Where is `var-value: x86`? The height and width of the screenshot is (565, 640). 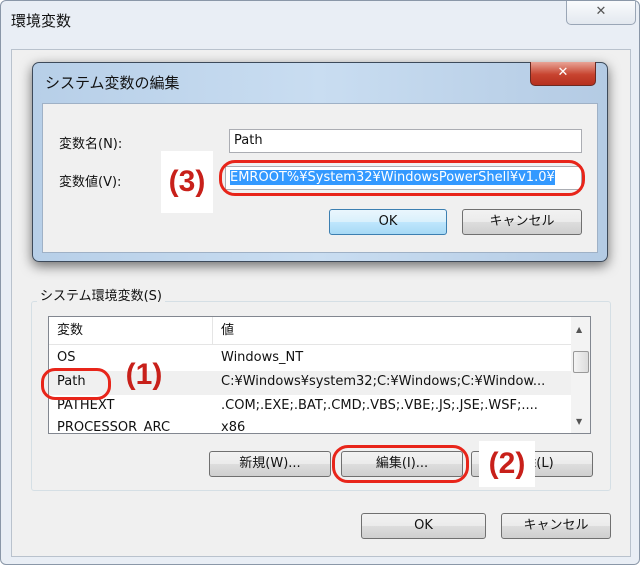
var-value: x86 is located at coordinates (233, 427).